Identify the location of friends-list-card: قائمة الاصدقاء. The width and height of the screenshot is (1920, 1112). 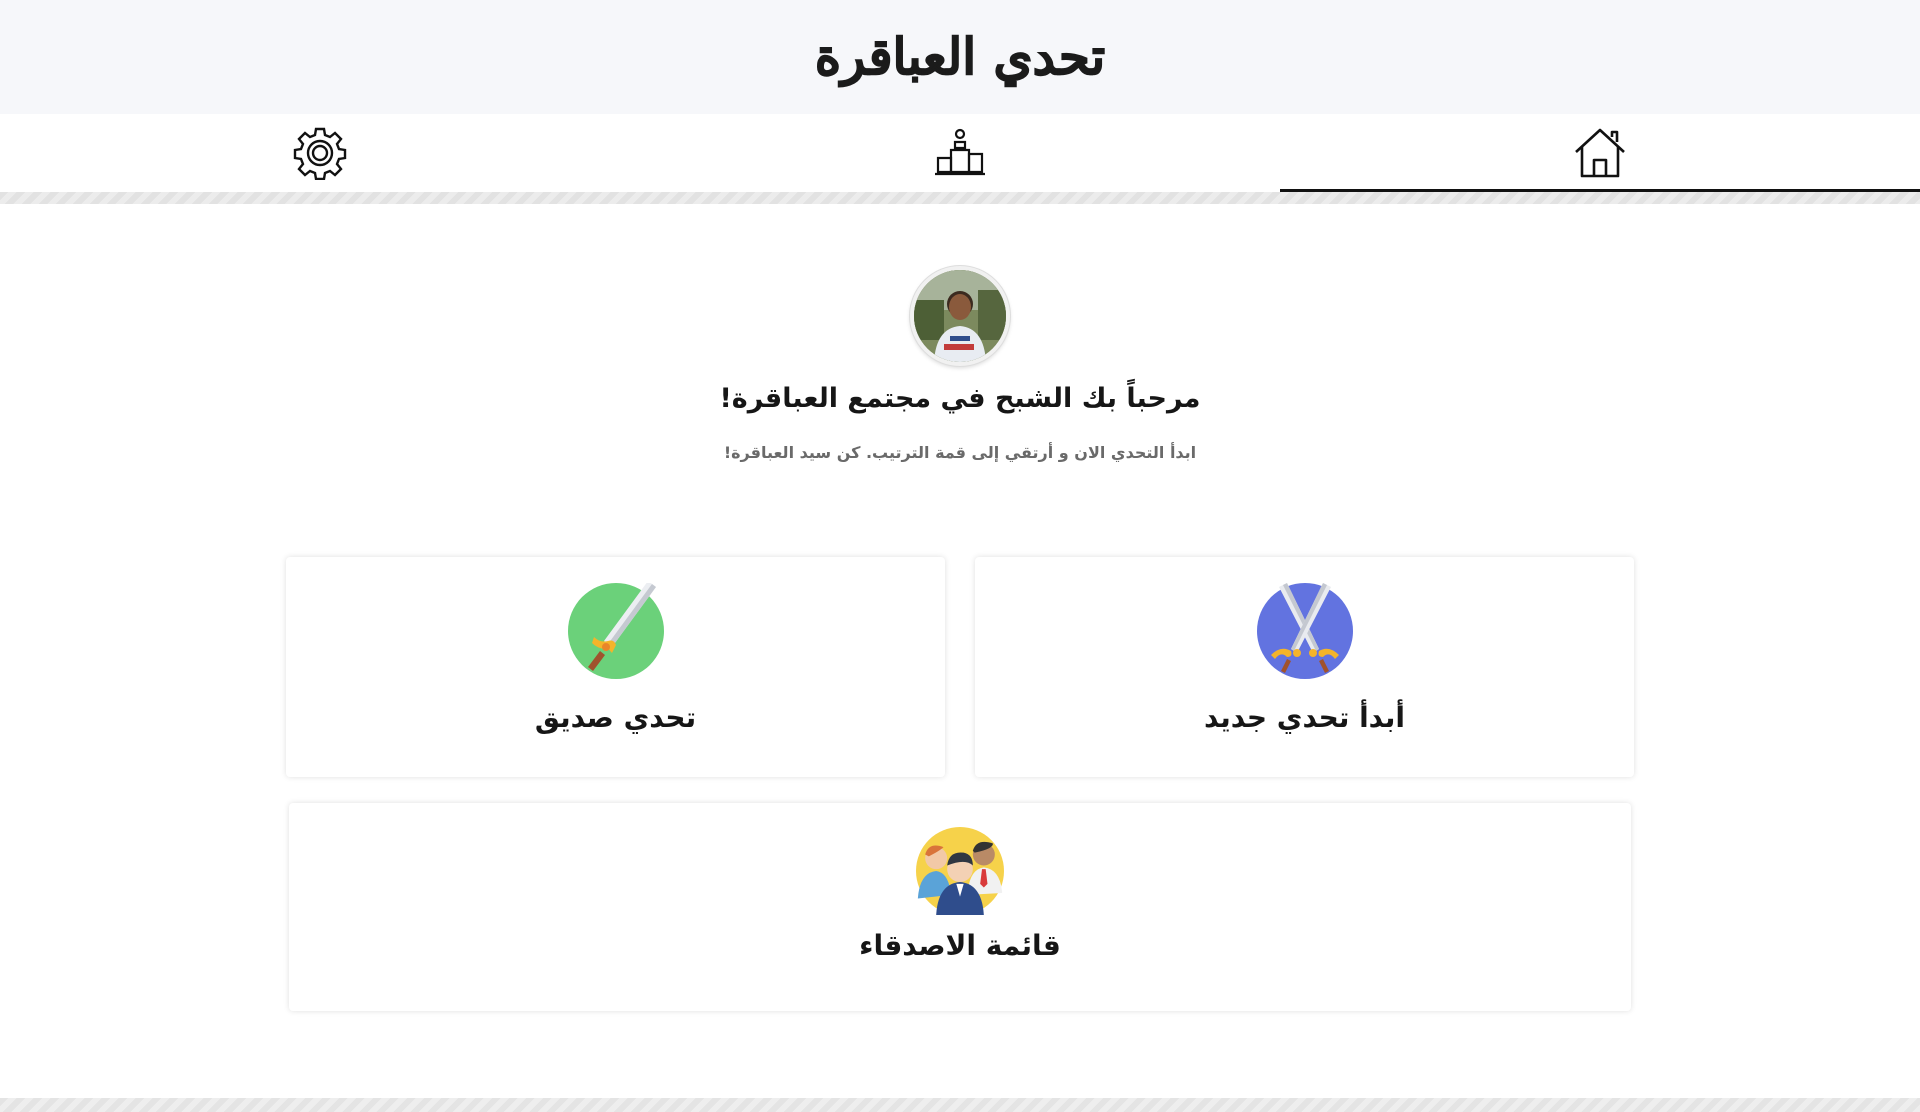
(960, 907).